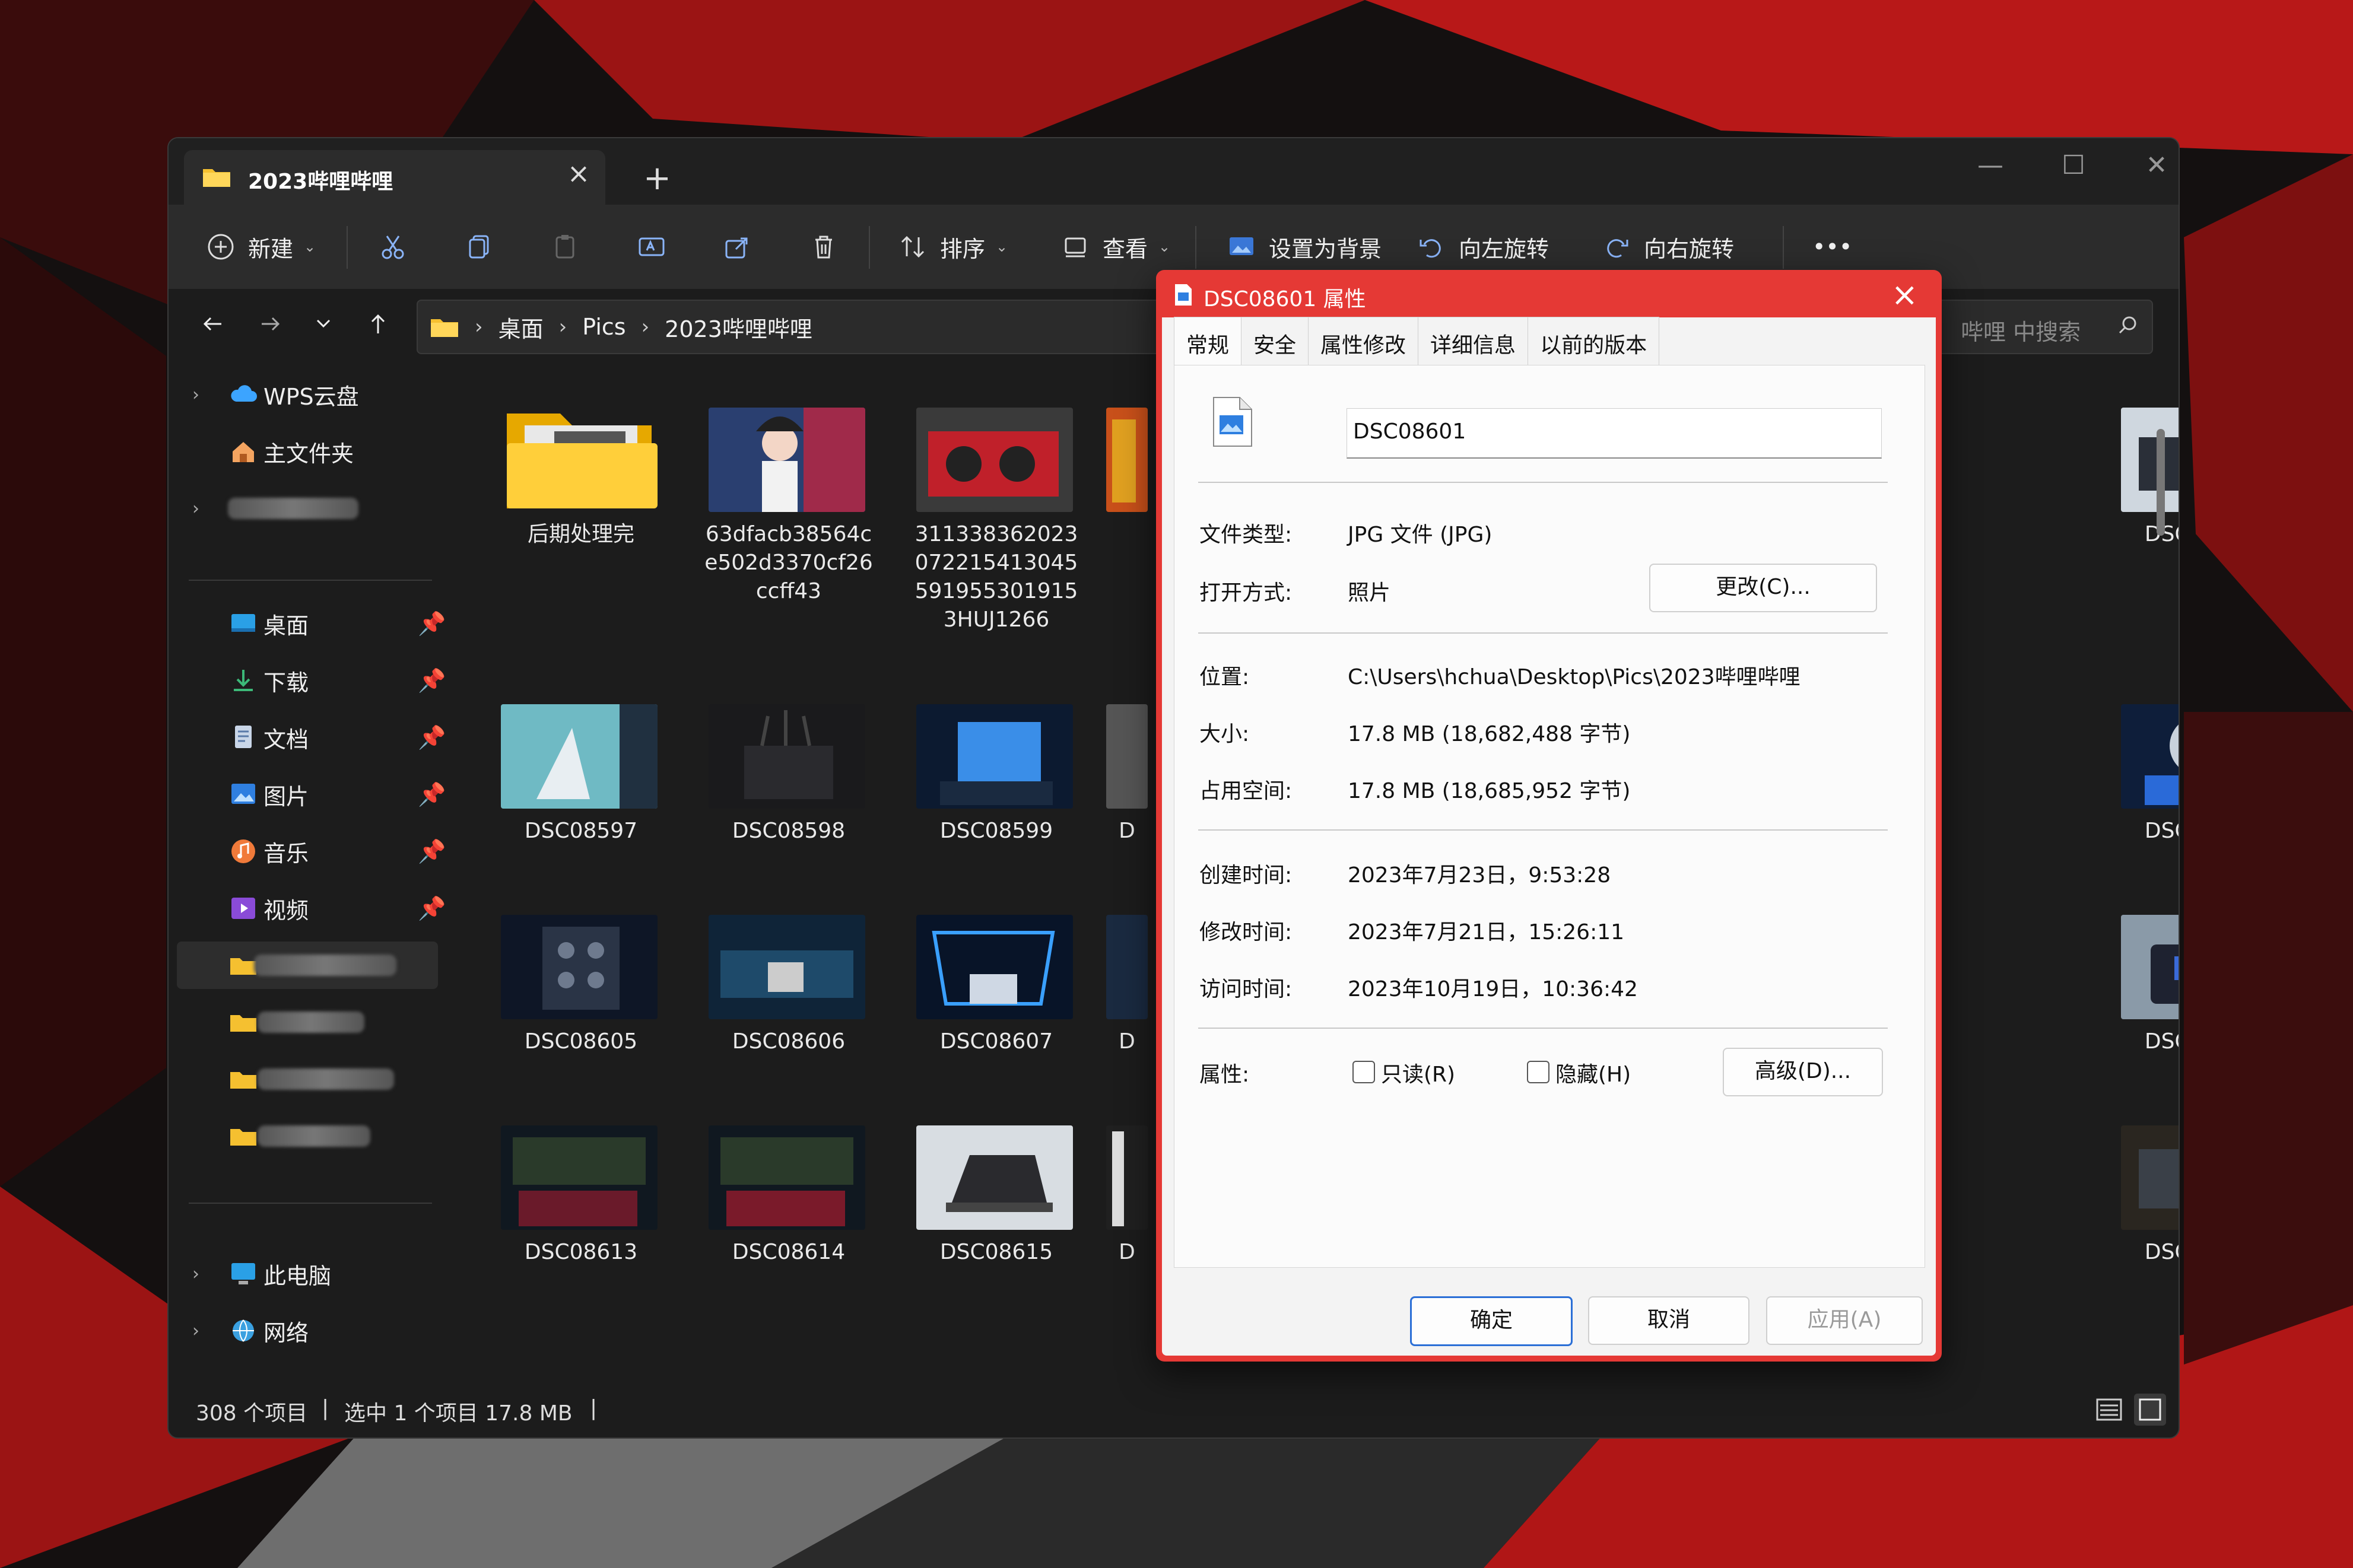  What do you see at coordinates (308, 451) in the screenshot?
I see `sidebar-item-home: 主文件夹` at bounding box center [308, 451].